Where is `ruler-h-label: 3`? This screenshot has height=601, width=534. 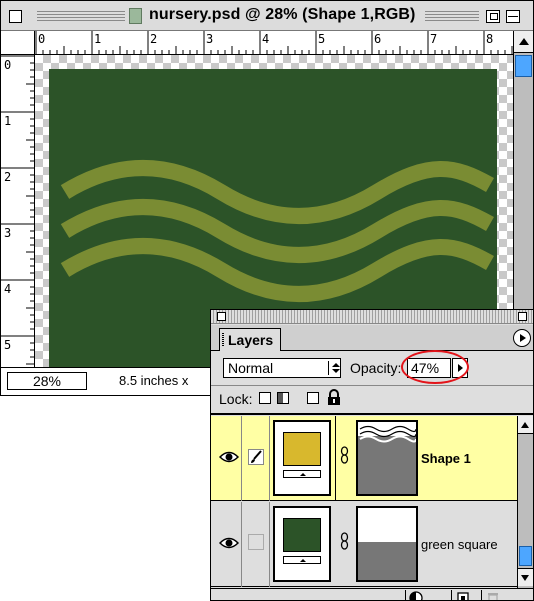
ruler-h-label: 3 is located at coordinates (210, 39).